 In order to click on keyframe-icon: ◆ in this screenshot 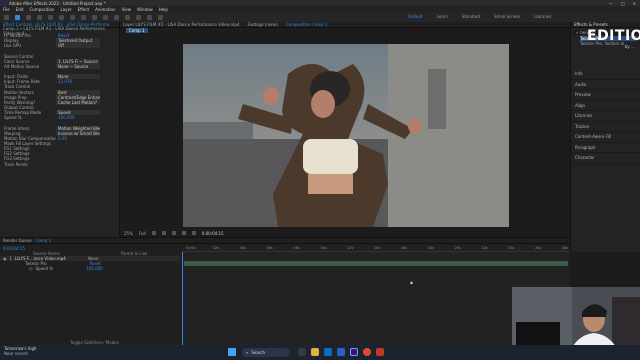, I will do `click(411, 282)`.